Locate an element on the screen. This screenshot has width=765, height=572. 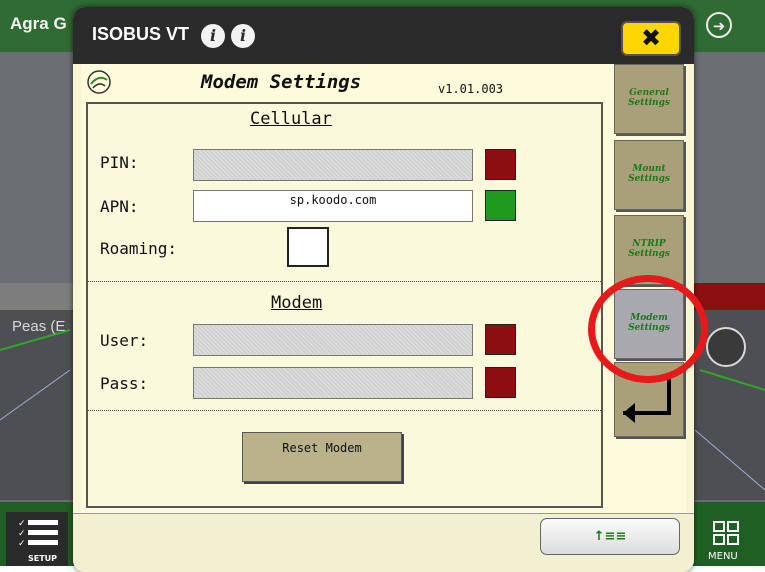
softkey-toggle-button: ↑≡≡ is located at coordinates (610, 536).